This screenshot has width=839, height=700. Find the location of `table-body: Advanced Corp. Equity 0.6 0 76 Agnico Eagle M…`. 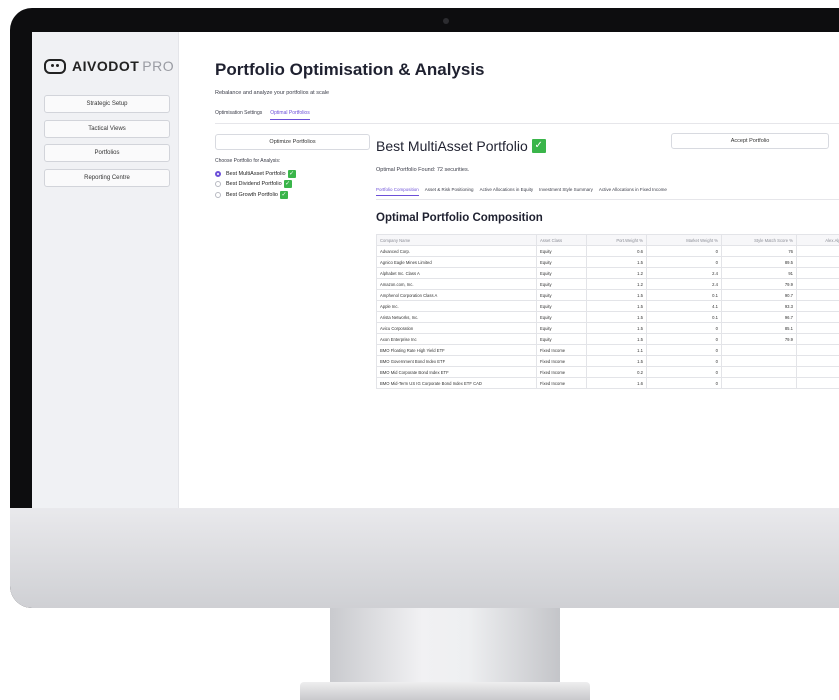

table-body: Advanced Corp. Equity 0.6 0 76 Agnico Eagle M… is located at coordinates (607, 317).